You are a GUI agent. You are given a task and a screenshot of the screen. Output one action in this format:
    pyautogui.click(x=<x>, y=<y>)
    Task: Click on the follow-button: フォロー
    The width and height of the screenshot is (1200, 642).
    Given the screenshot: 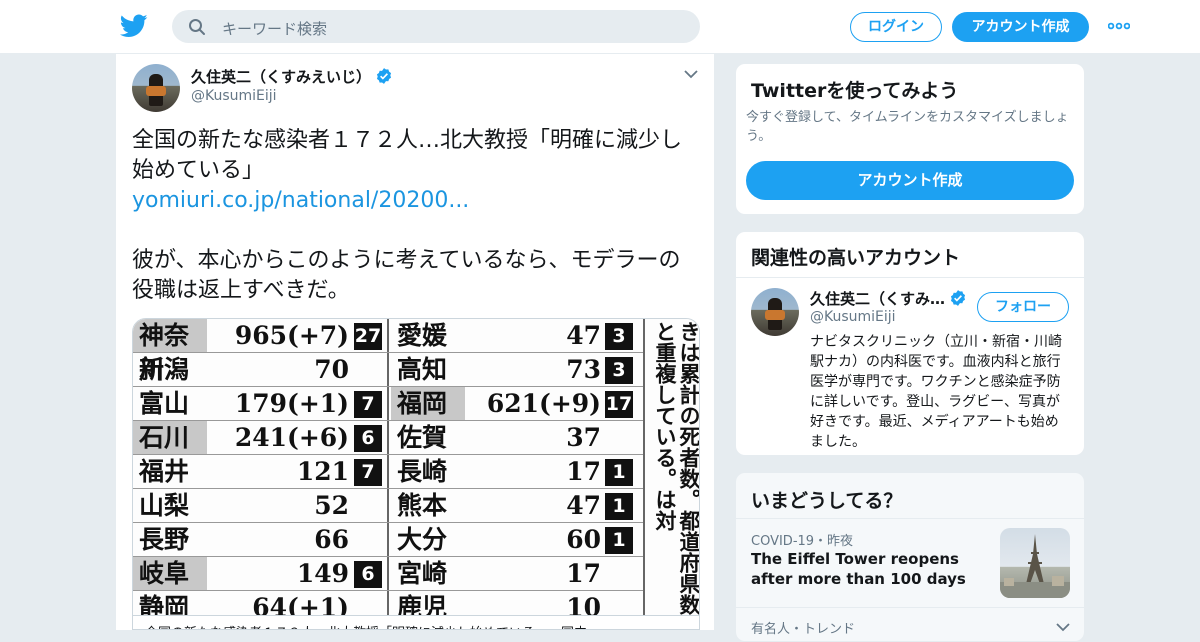 What is the action you would take?
    pyautogui.click(x=1023, y=307)
    